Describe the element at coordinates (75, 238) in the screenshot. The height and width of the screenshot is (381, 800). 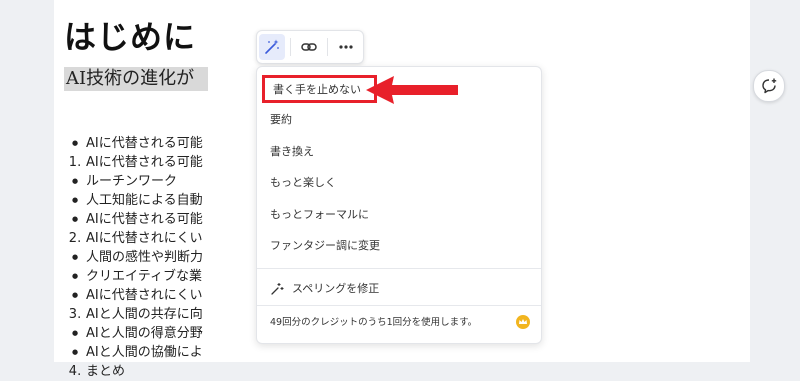
I see `number-marker: 2.` at that location.